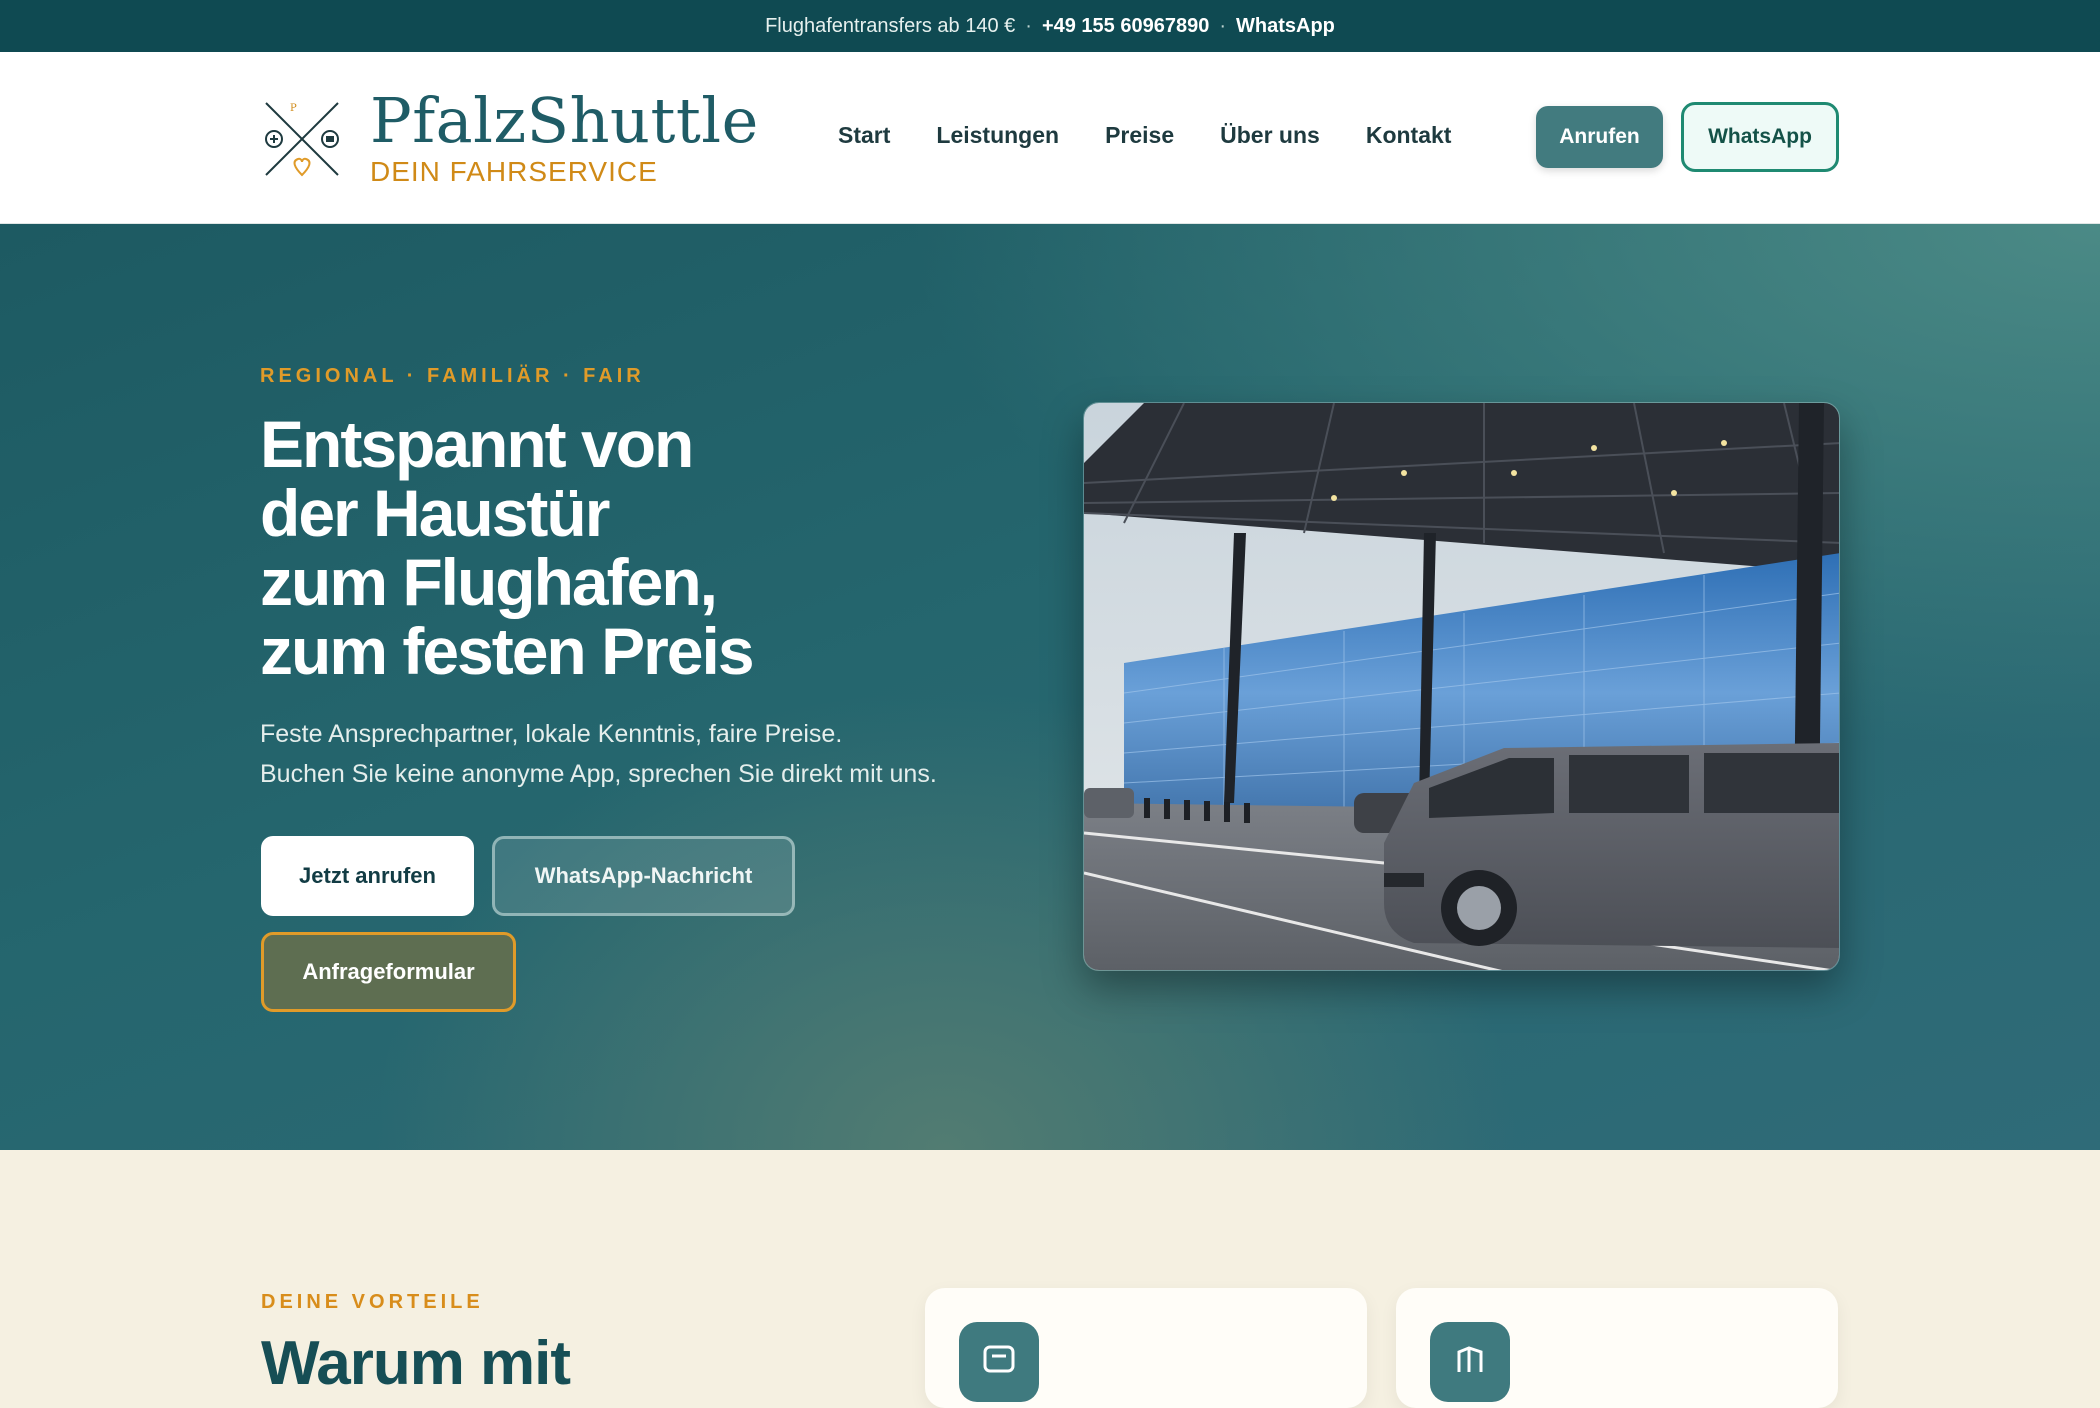  Describe the element at coordinates (864, 135) in the screenshot. I see `nav-start: Start` at that location.